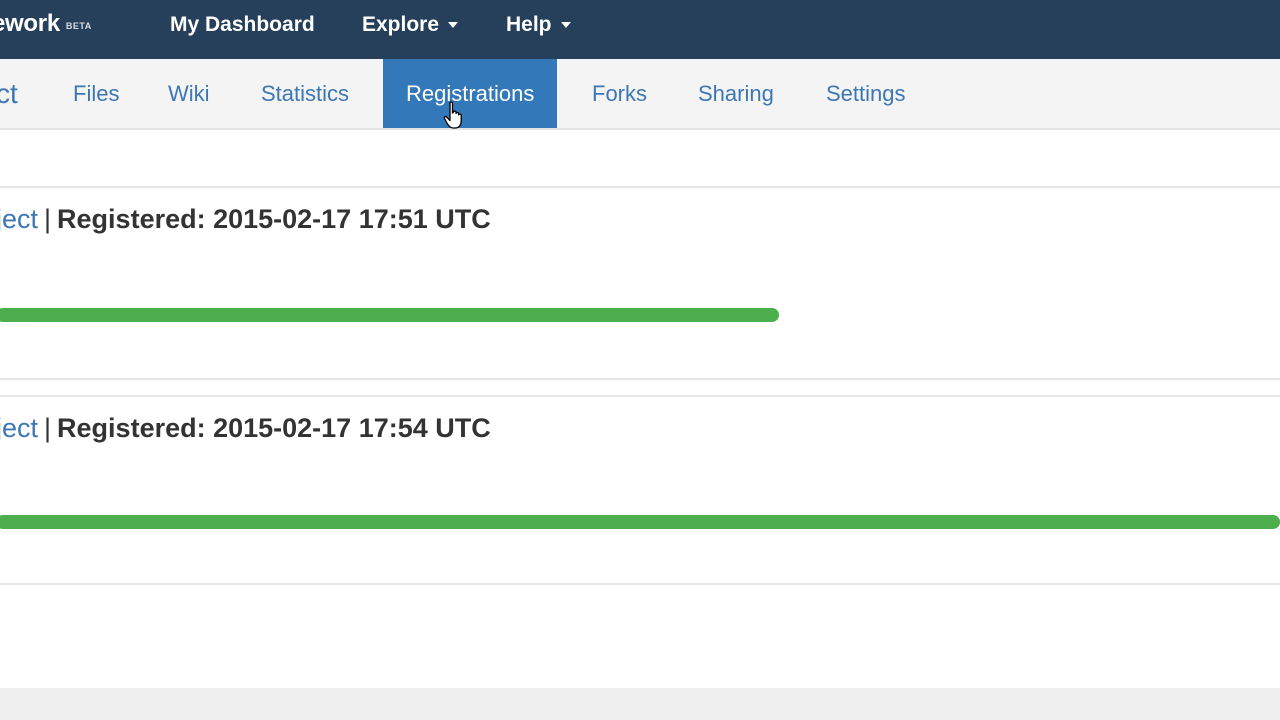 This screenshot has width=1280, height=720. I want to click on top-navbar: ework BETA My Dashboard Explore Help, so click(640, 29).